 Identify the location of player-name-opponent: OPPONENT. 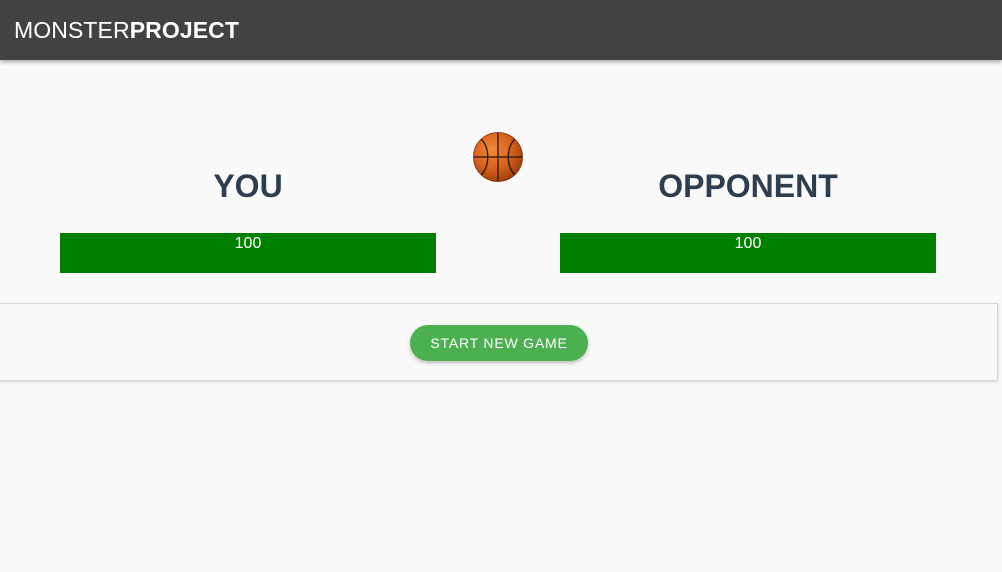
(748, 186).